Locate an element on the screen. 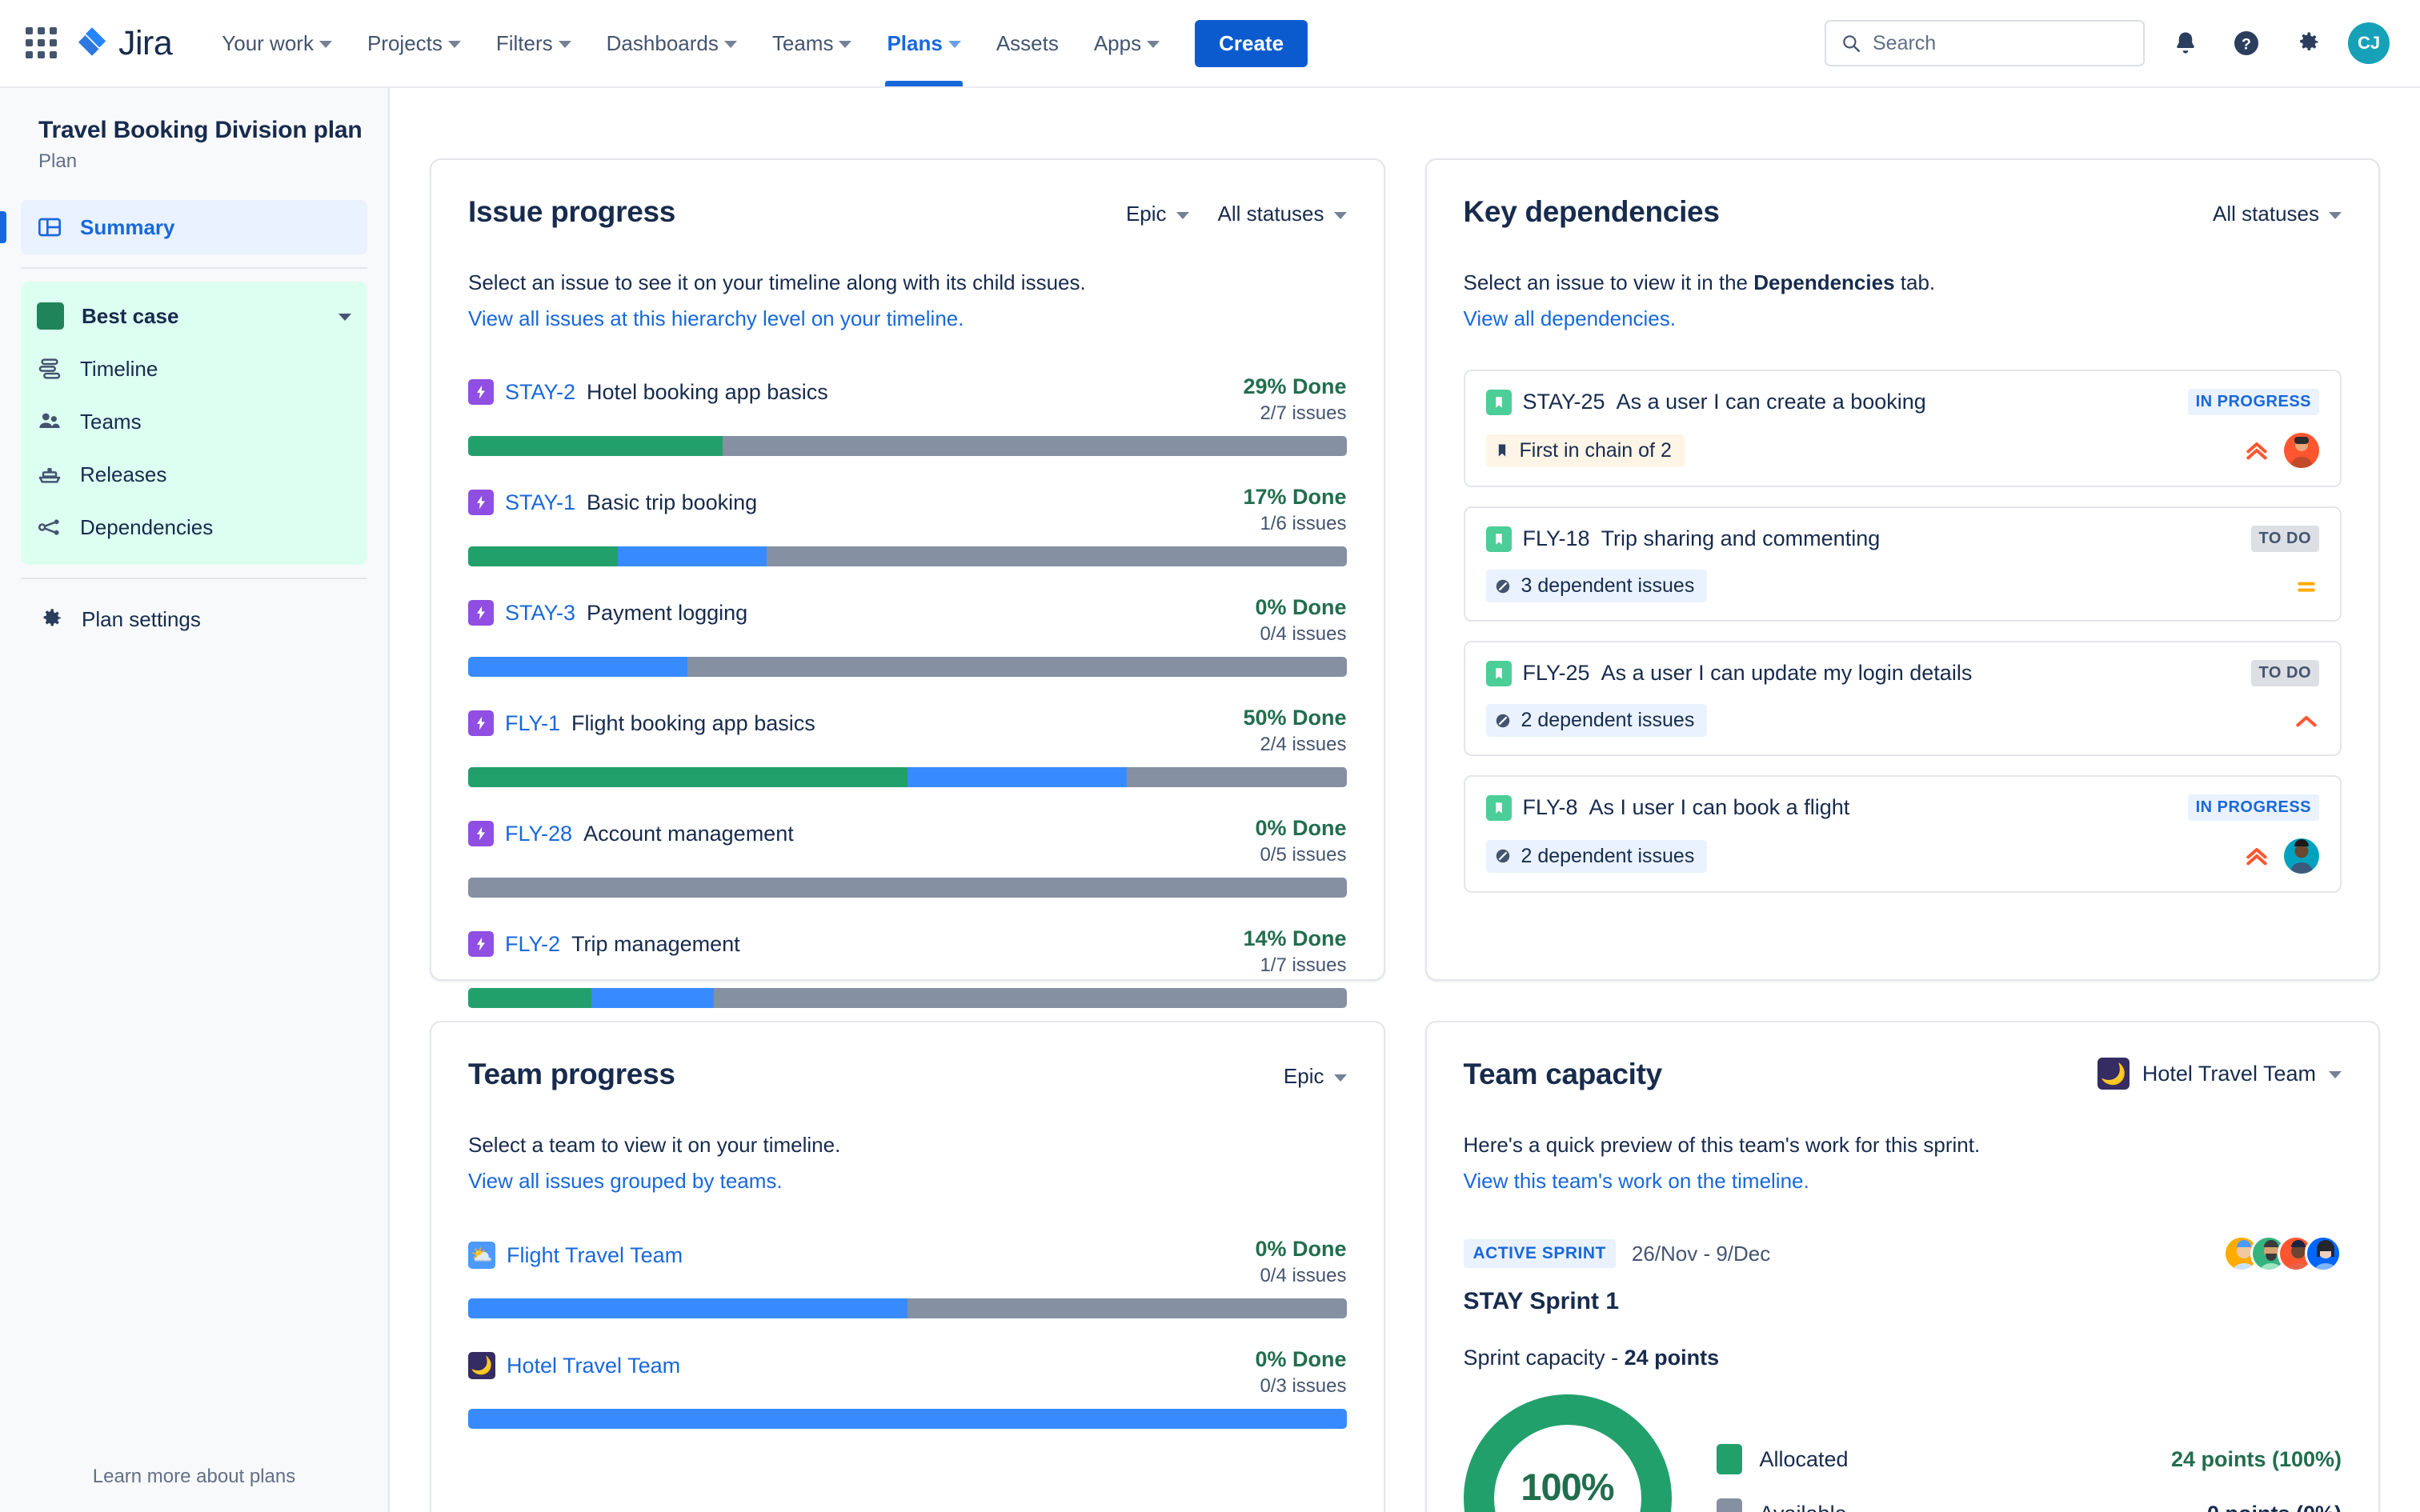 This screenshot has width=2420, height=1512. team-name-link: Flight Travel Team is located at coordinates (595, 1255).